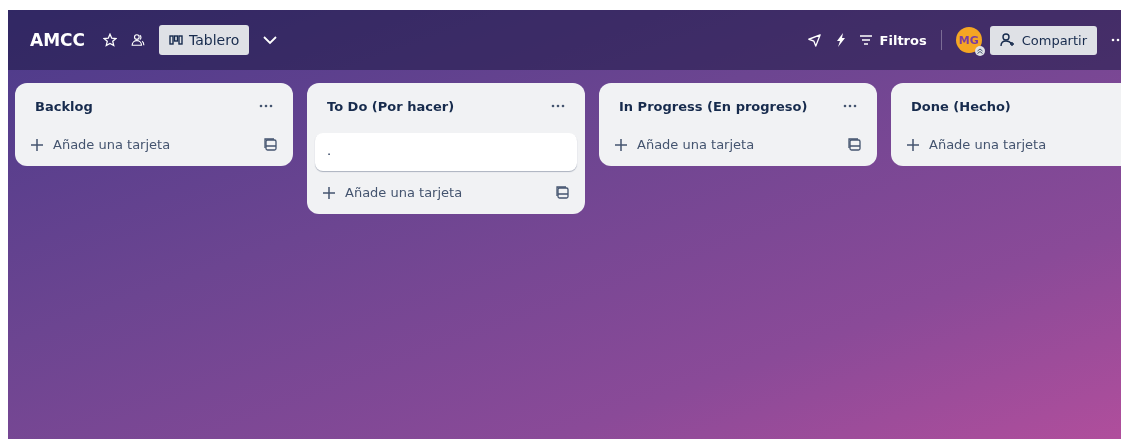 This screenshot has width=1121, height=439. What do you see at coordinates (64, 106) in the screenshot?
I see `list-title: Backlog` at bounding box center [64, 106].